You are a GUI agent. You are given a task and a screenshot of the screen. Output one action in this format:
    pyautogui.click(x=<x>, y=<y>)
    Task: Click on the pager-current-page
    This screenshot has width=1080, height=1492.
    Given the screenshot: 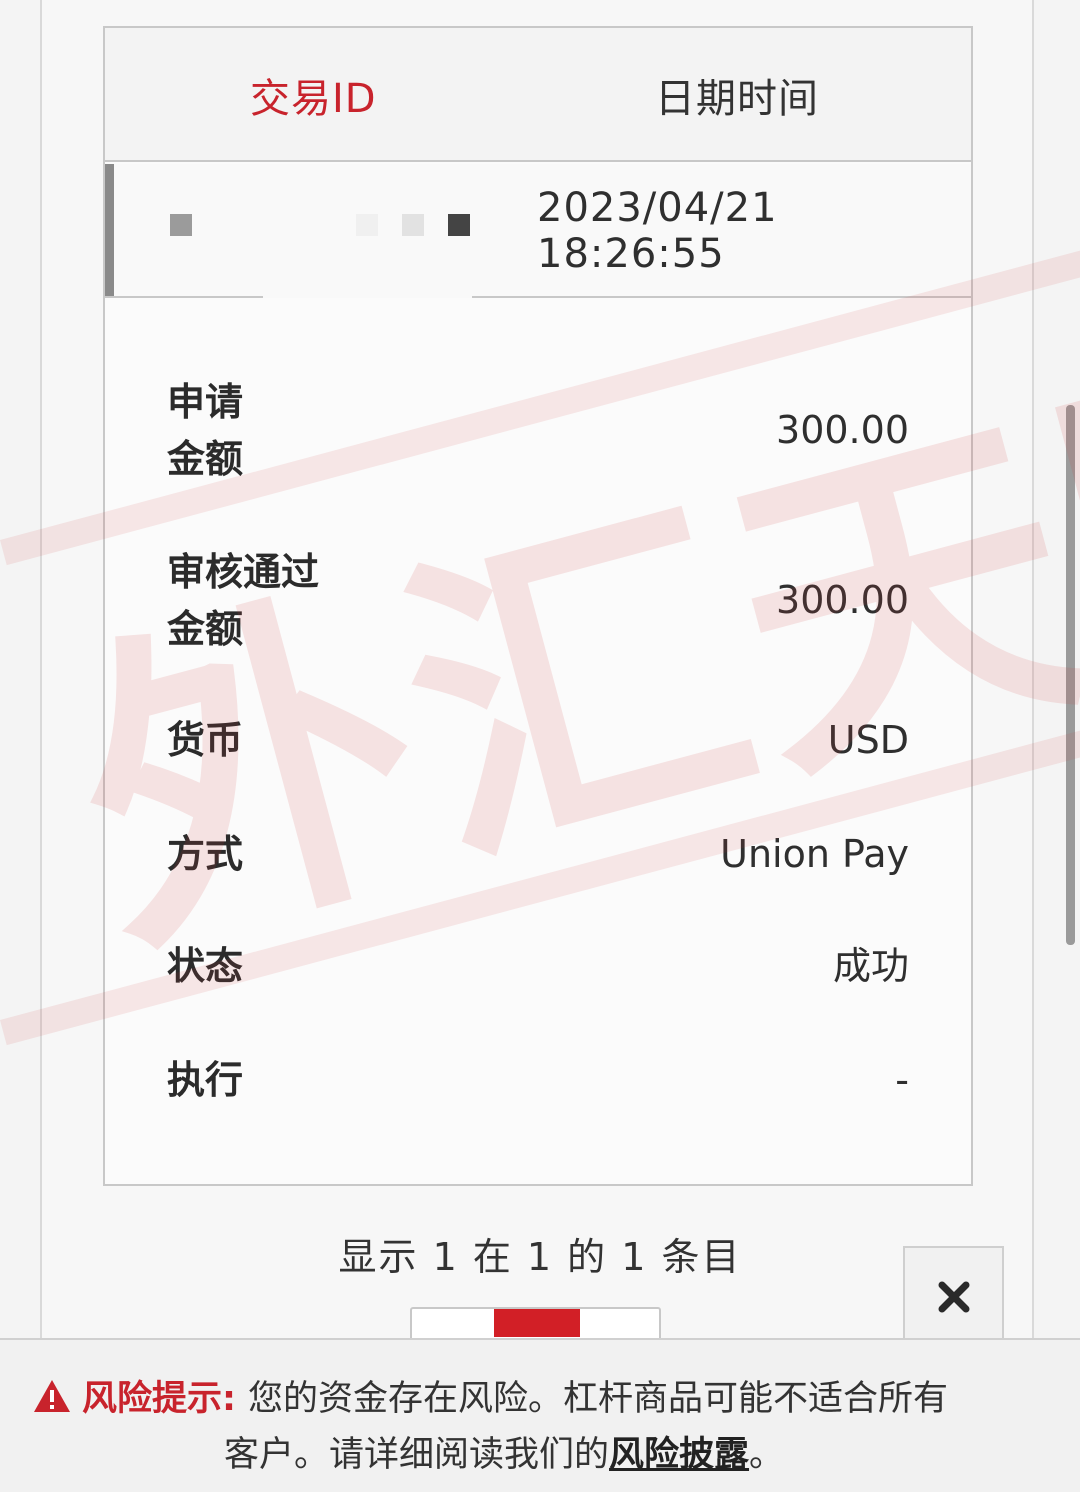 What is the action you would take?
    pyautogui.click(x=537, y=1323)
    